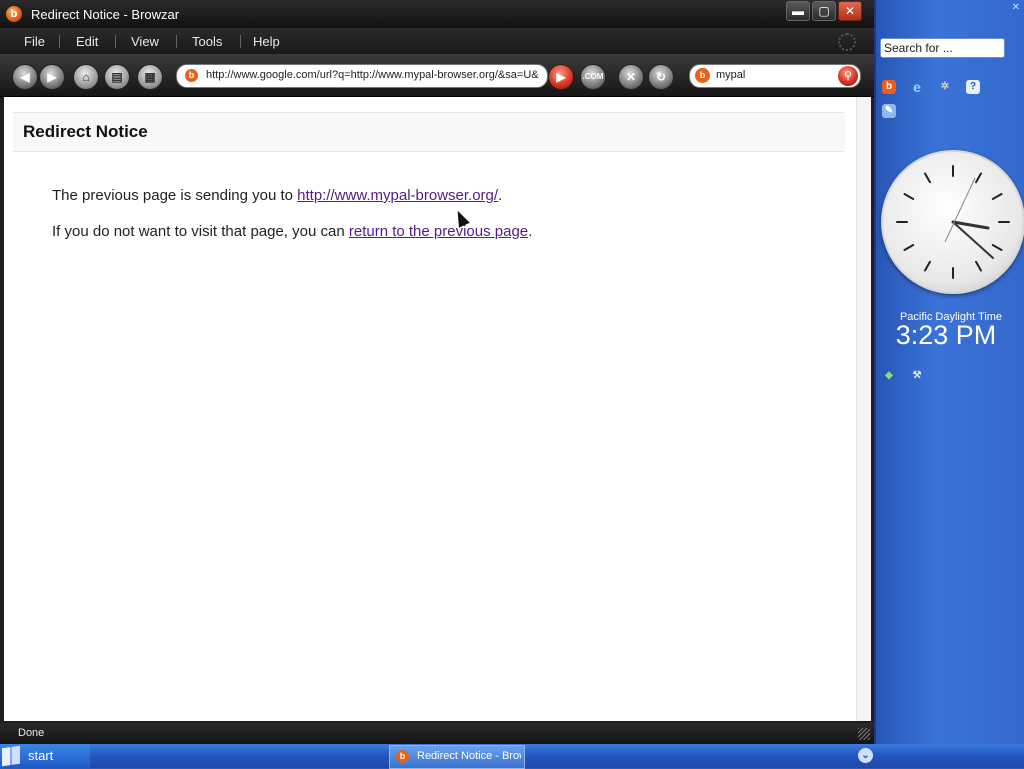 Image resolution: width=1024 pixels, height=769 pixels. What do you see at coordinates (145, 41) in the screenshot?
I see `menu-view: View` at bounding box center [145, 41].